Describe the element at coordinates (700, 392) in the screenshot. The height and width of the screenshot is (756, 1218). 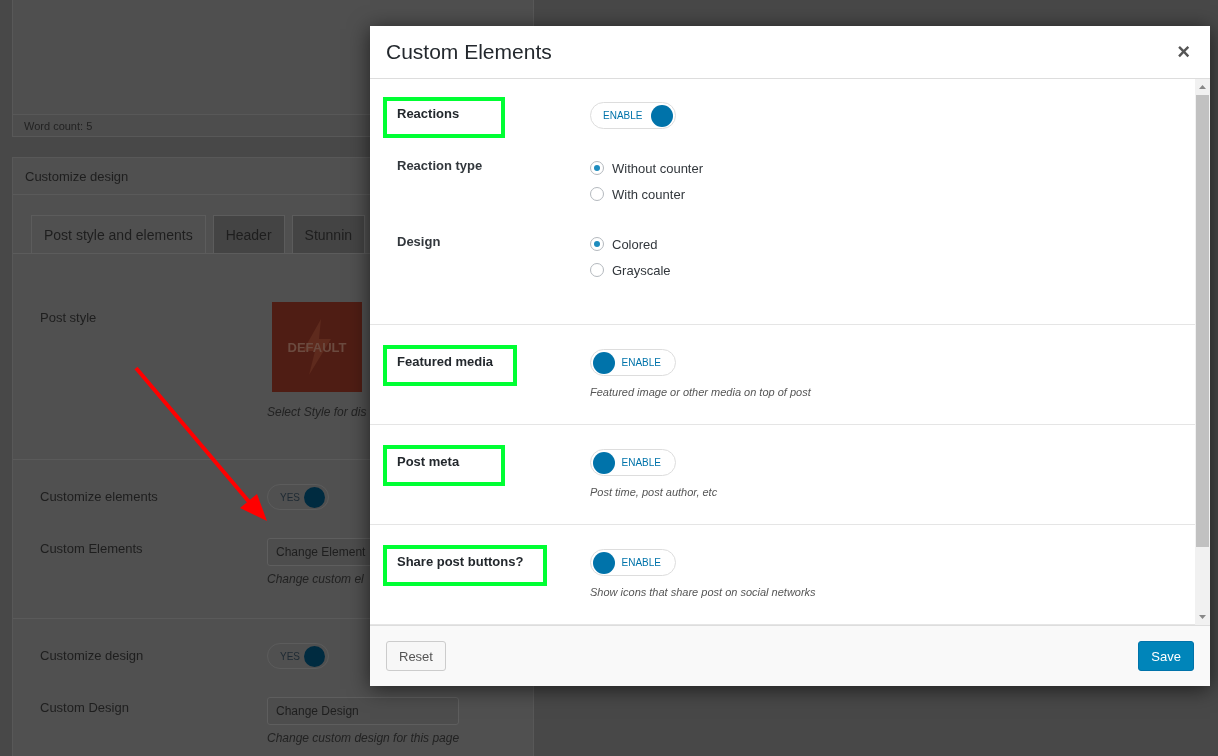
I see `hint-text: Featured image or other media on top of post` at that location.